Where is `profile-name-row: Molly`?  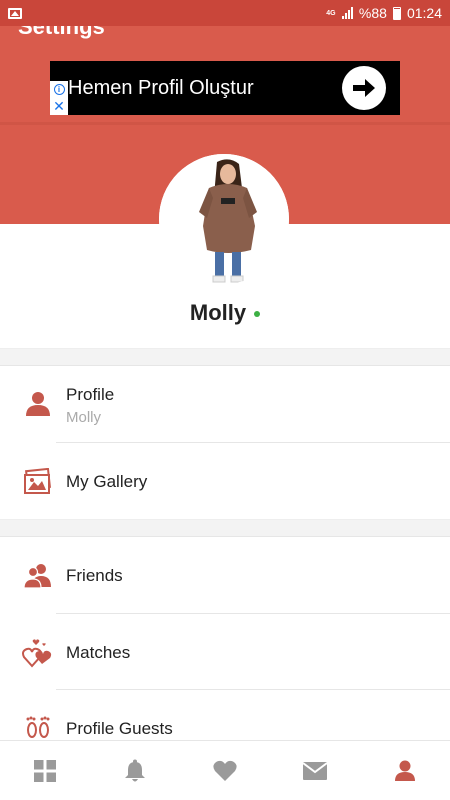
profile-name-row: Molly is located at coordinates (225, 313).